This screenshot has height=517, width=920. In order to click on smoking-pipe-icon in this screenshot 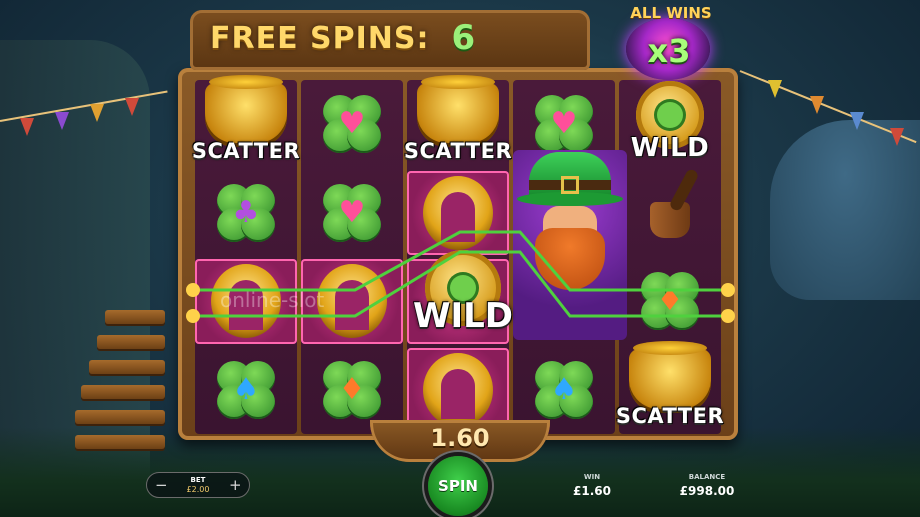, I will do `click(670, 219)`.